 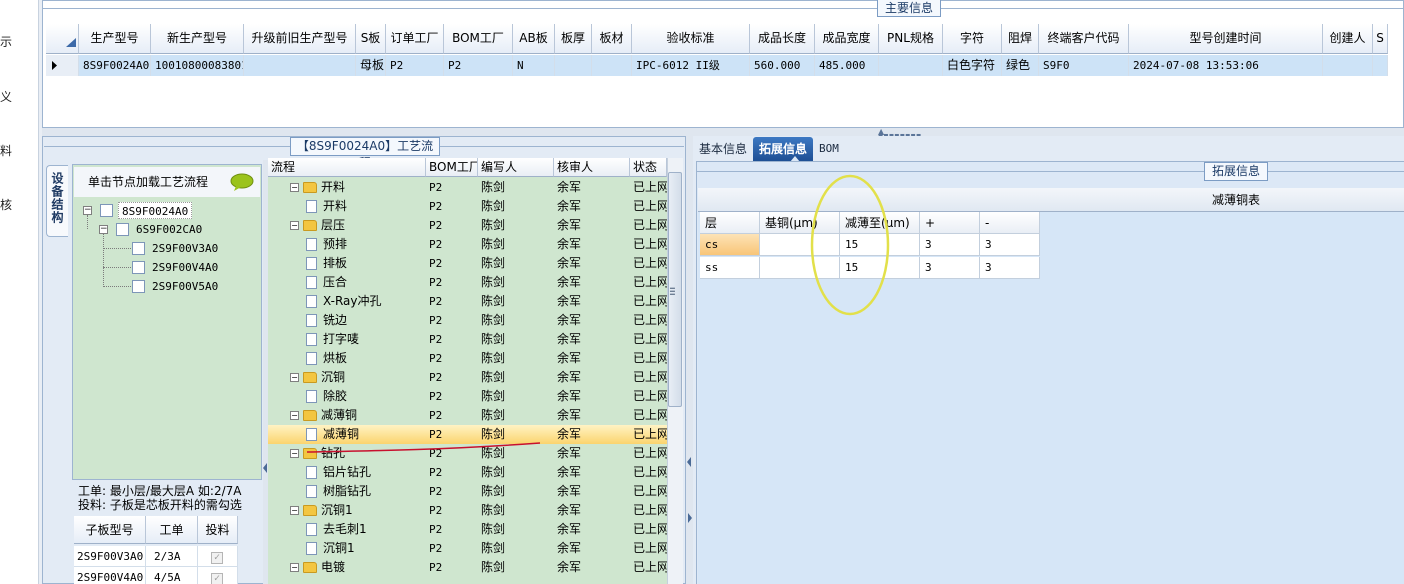 What do you see at coordinates (6, 41) in the screenshot?
I see `left-nav-item-0: 示` at bounding box center [6, 41].